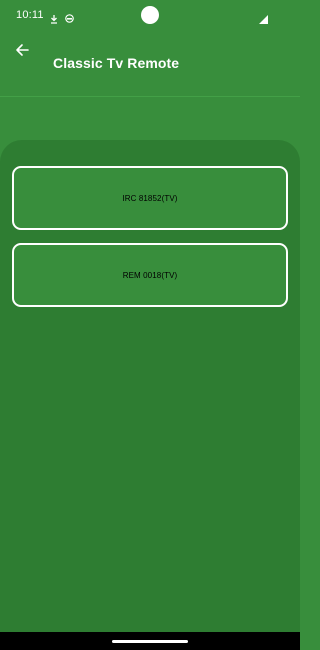  I want to click on face-icon, so click(69, 16).